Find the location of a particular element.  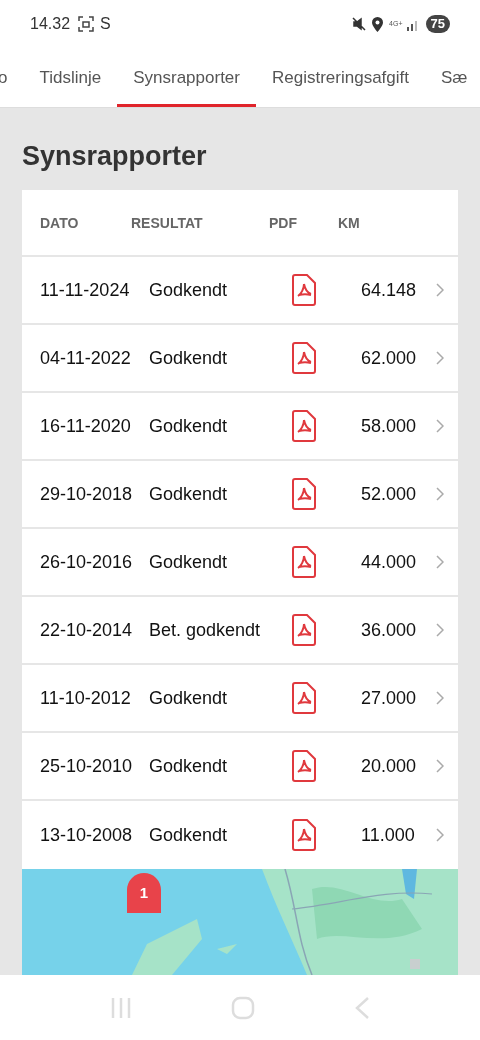

date-cell: 25-10-2010 is located at coordinates (86, 765).